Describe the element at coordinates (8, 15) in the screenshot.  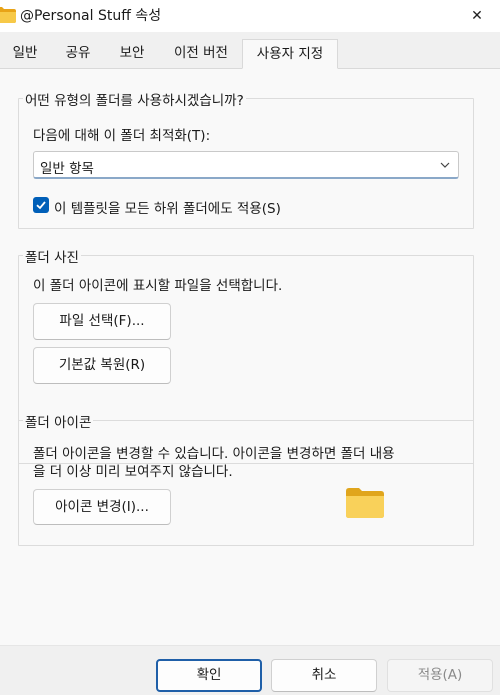
I see `folder-icon` at that location.